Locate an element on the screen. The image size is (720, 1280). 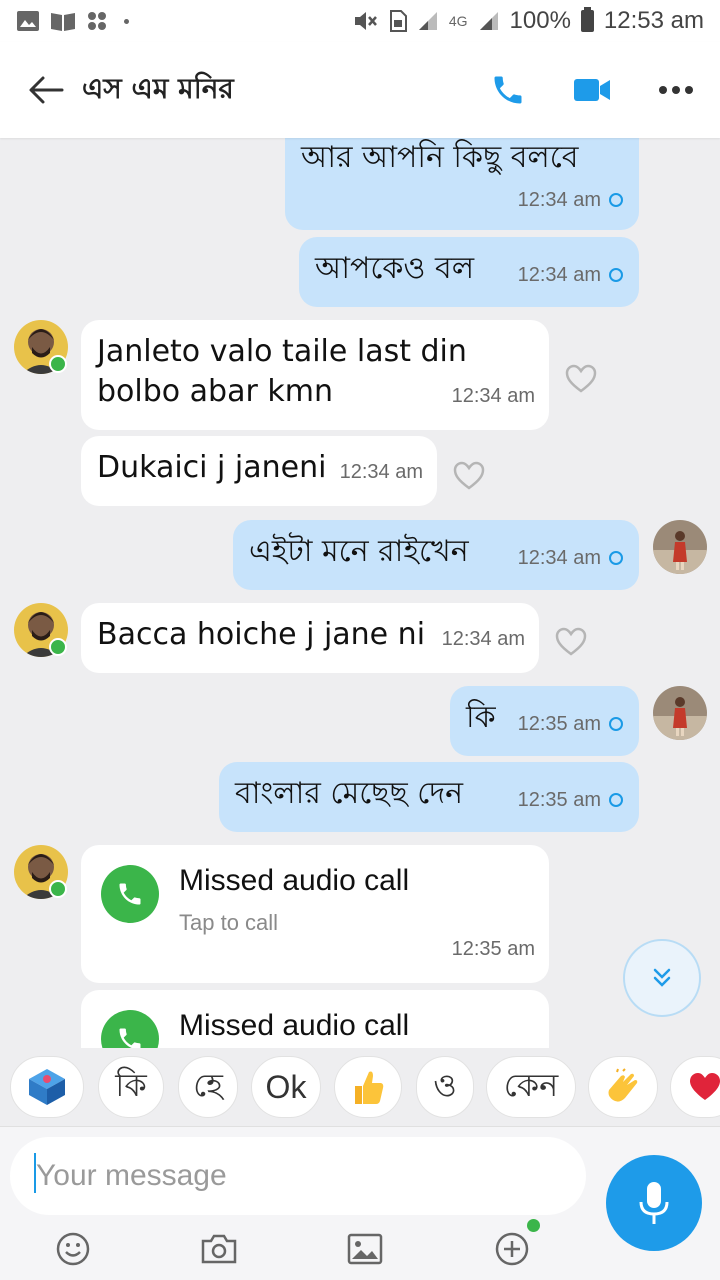
missed-call-card: Missed audio call is located at coordinates (315, 1019).